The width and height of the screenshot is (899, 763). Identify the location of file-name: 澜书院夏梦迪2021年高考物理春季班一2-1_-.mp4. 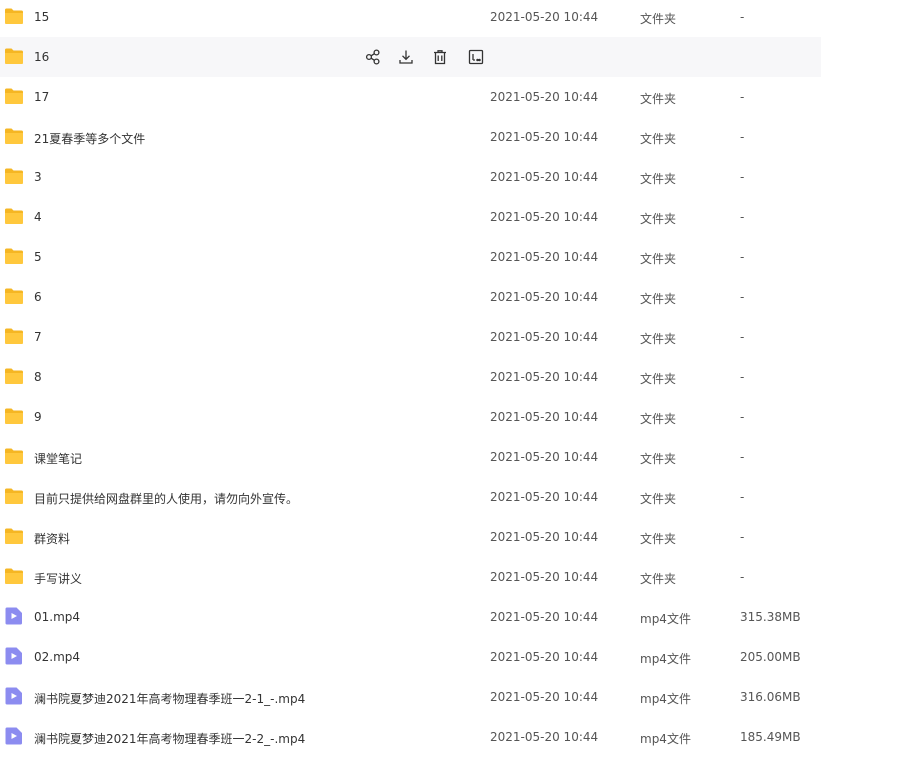
(169, 698).